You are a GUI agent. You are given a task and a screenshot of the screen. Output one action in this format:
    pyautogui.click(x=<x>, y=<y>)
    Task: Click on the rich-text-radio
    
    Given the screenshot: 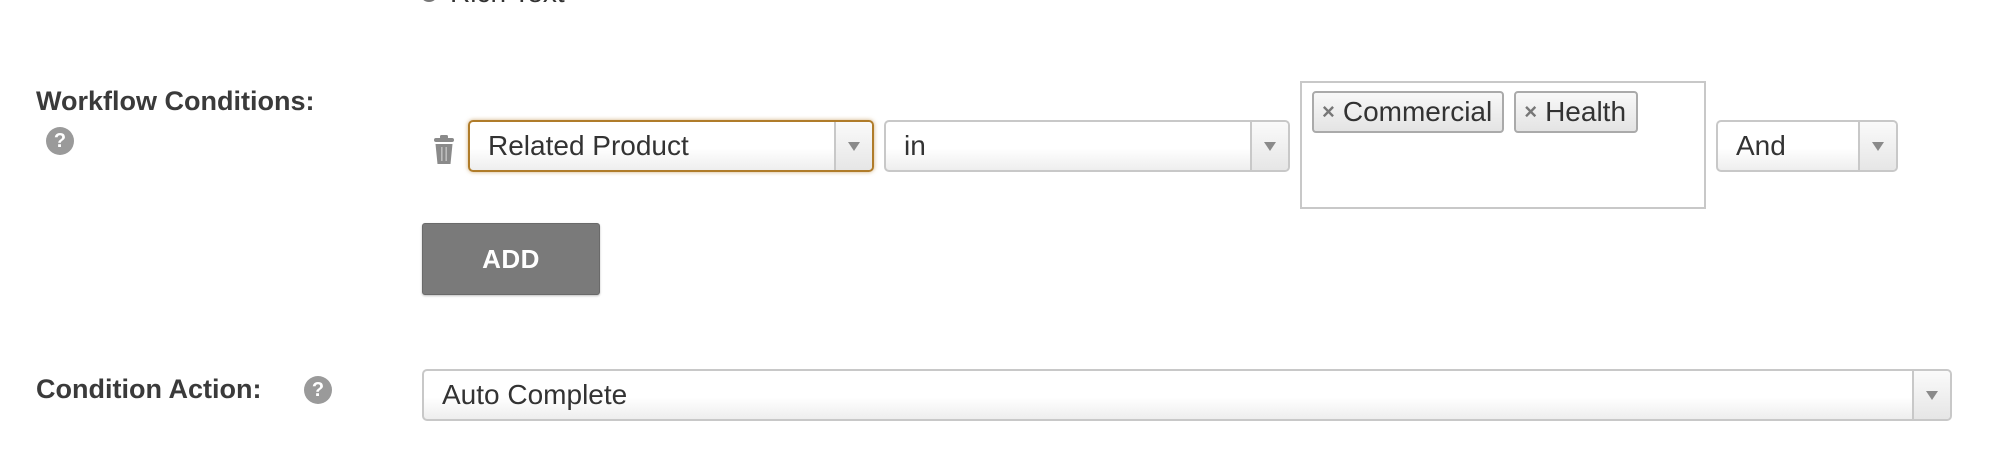 What is the action you would take?
    pyautogui.click(x=429, y=1)
    